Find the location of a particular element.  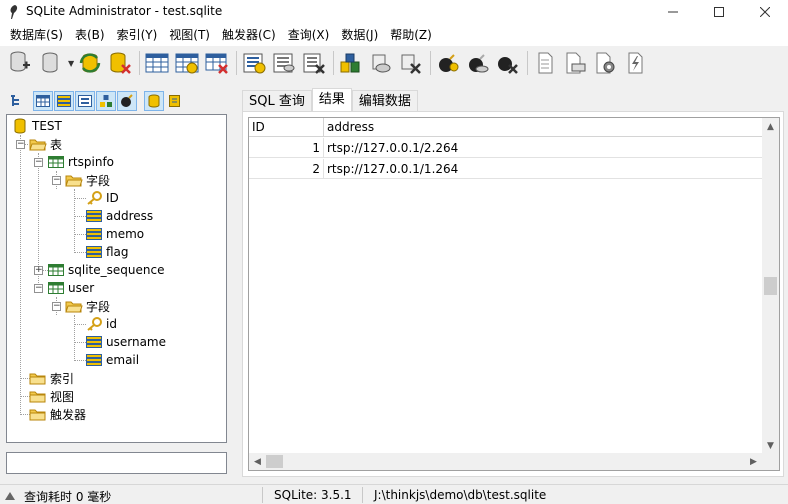

horizontal-scrollbar: ◀ ▶ is located at coordinates (514, 461).